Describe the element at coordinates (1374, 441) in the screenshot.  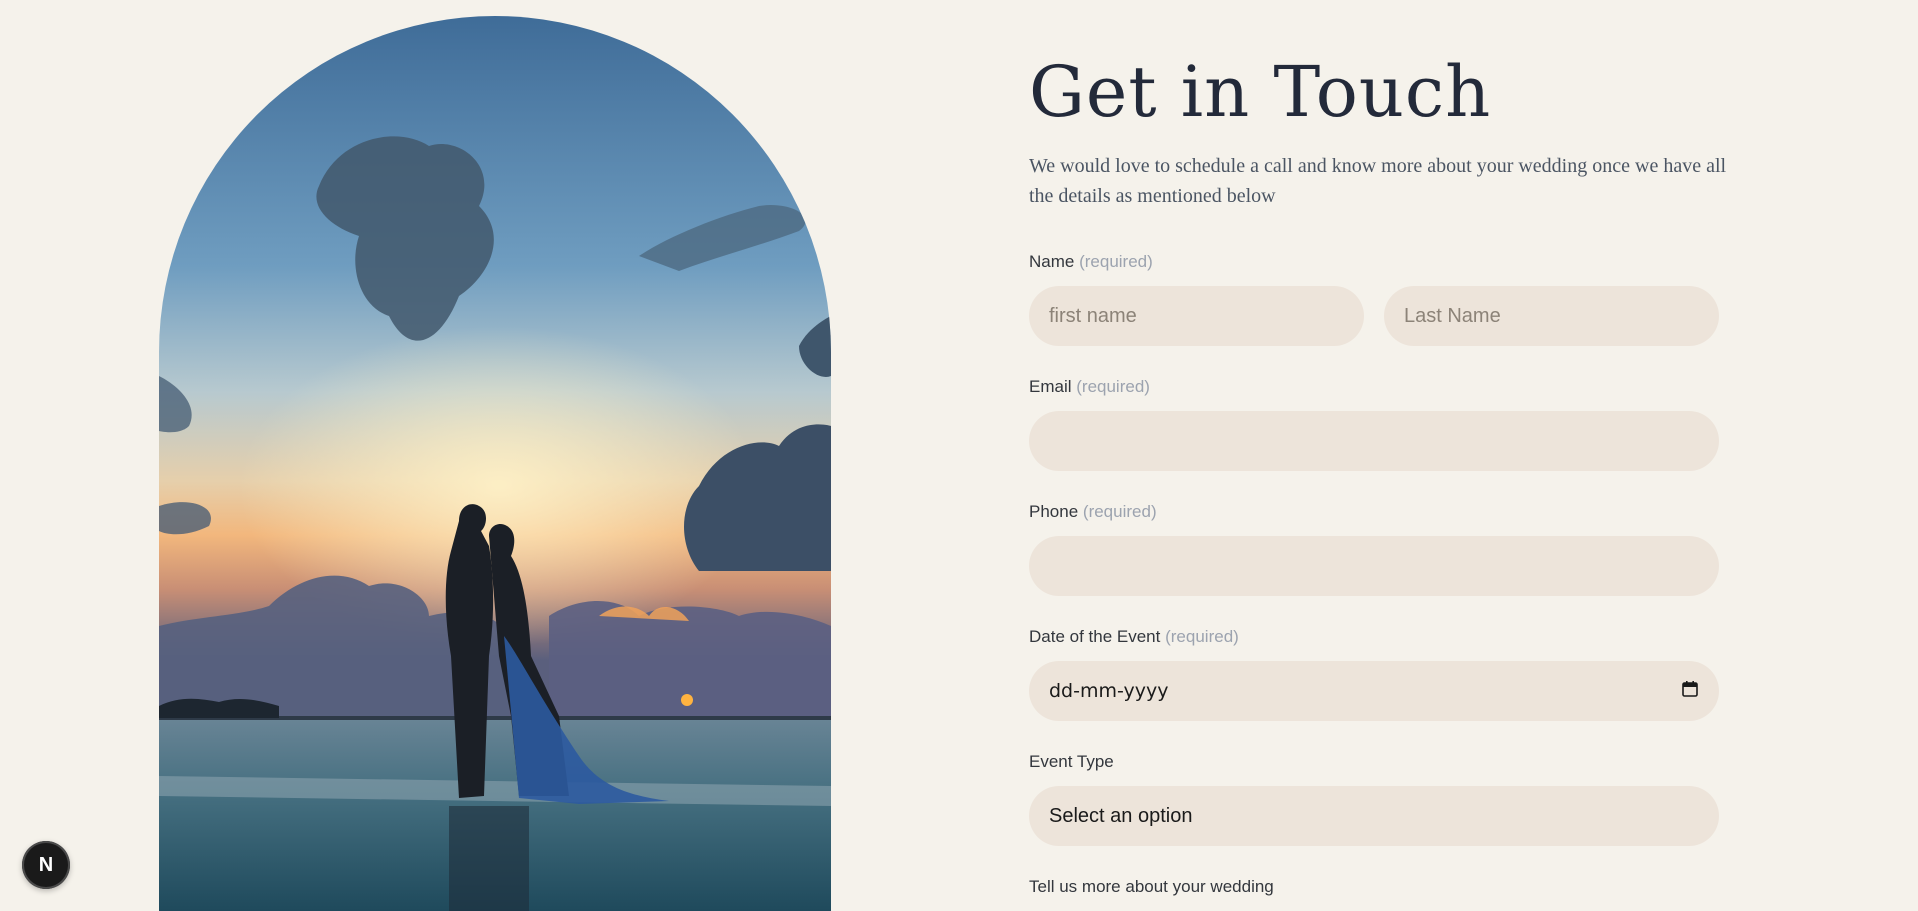
I see `email-input` at that location.